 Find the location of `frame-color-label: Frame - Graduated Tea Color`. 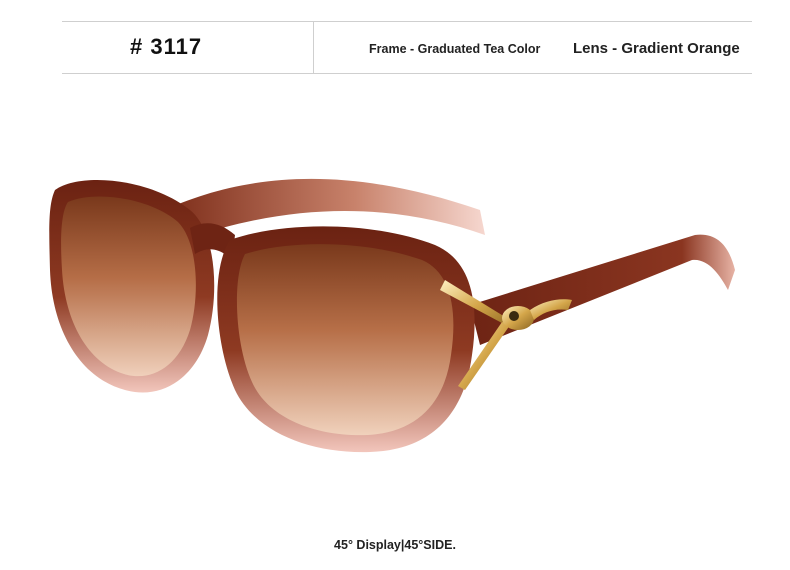

frame-color-label: Frame - Graduated Tea Color is located at coordinates (455, 49).